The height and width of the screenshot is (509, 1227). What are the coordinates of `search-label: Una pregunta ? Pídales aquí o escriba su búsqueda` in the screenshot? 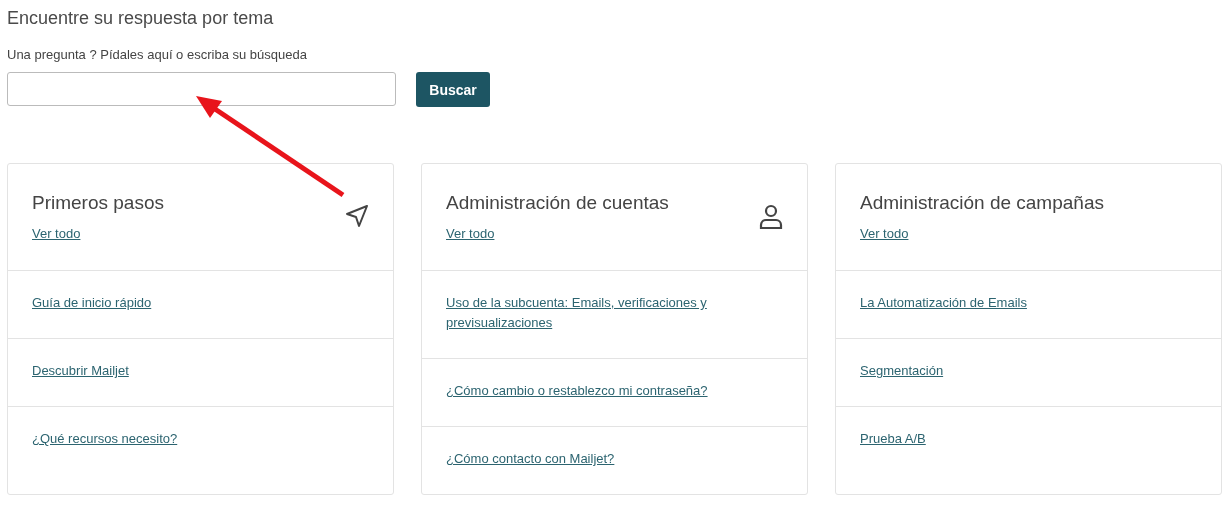 It's located at (157, 54).